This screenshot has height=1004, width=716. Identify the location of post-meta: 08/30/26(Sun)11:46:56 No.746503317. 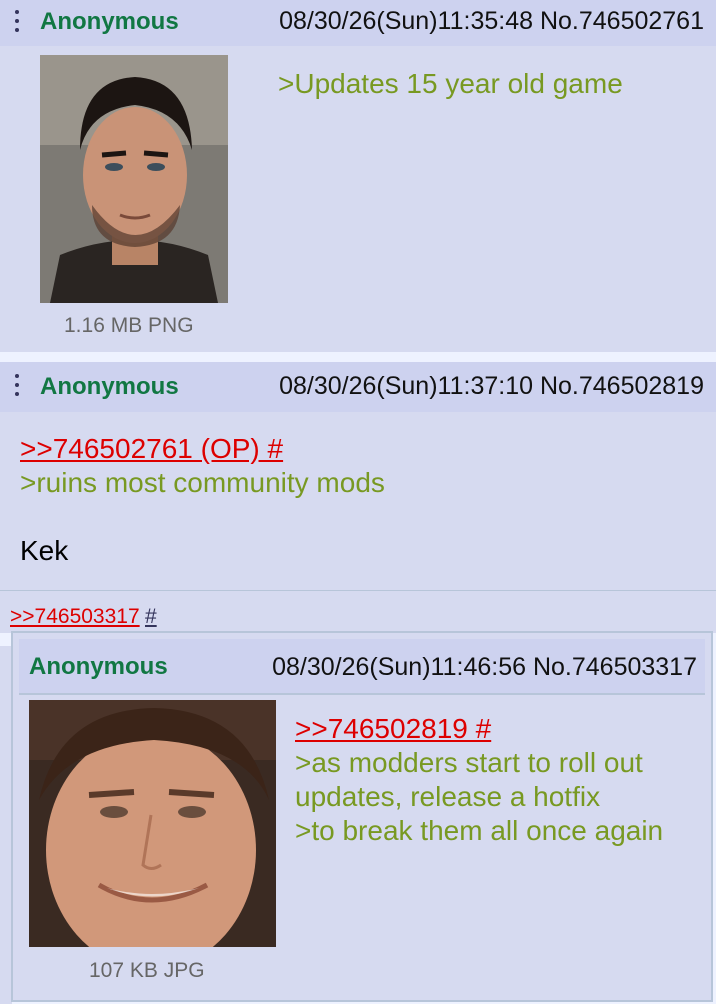
(484, 667).